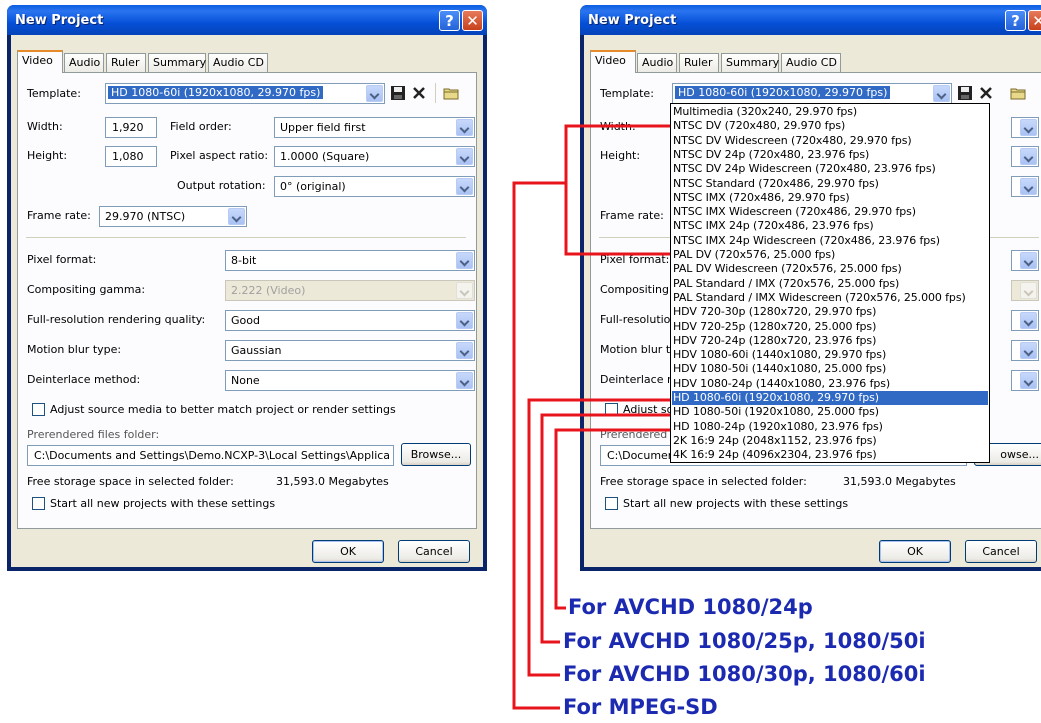  I want to click on template-option: 2K 16:9 24p (2048x1152, 23.976 fps), so click(830, 441).